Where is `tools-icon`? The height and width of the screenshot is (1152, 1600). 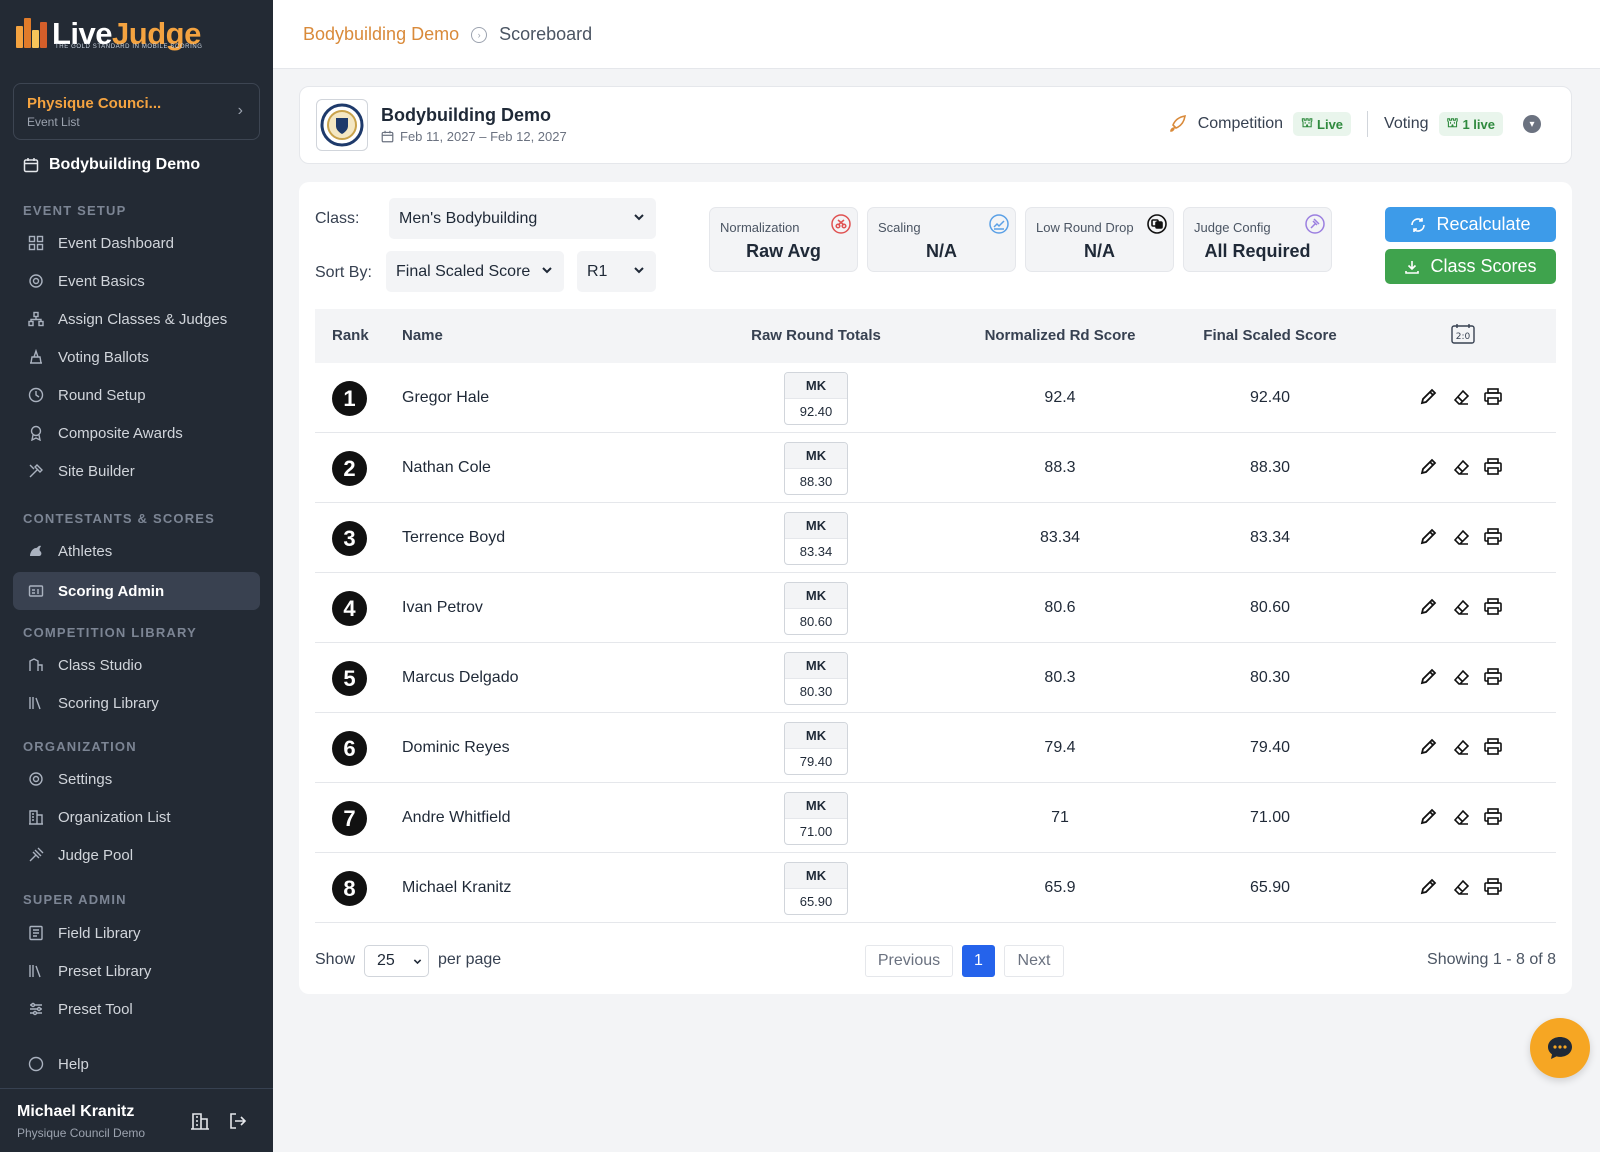
tools-icon is located at coordinates (36, 471).